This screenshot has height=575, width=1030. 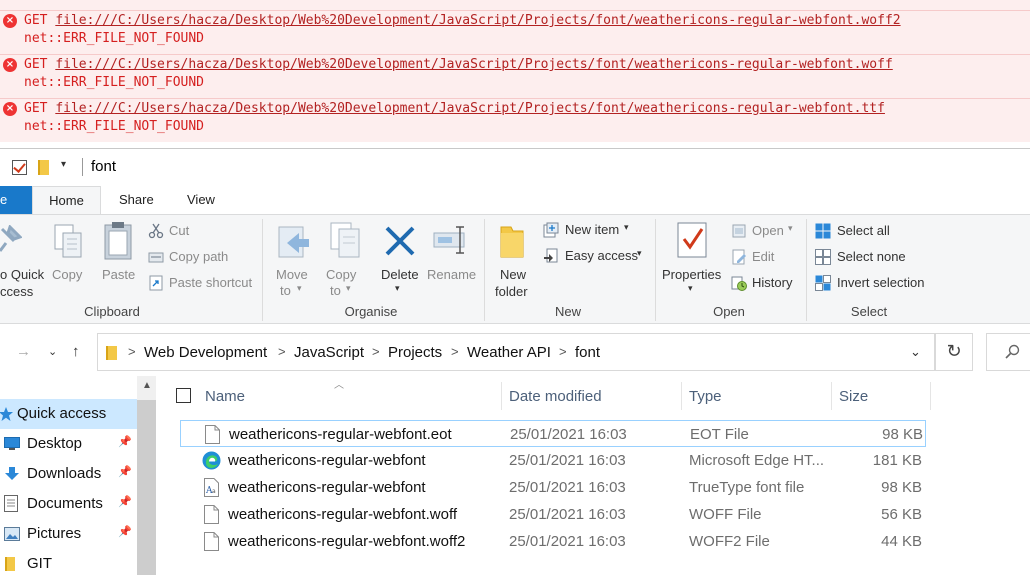 I want to click on tab-view: View, so click(x=201, y=200).